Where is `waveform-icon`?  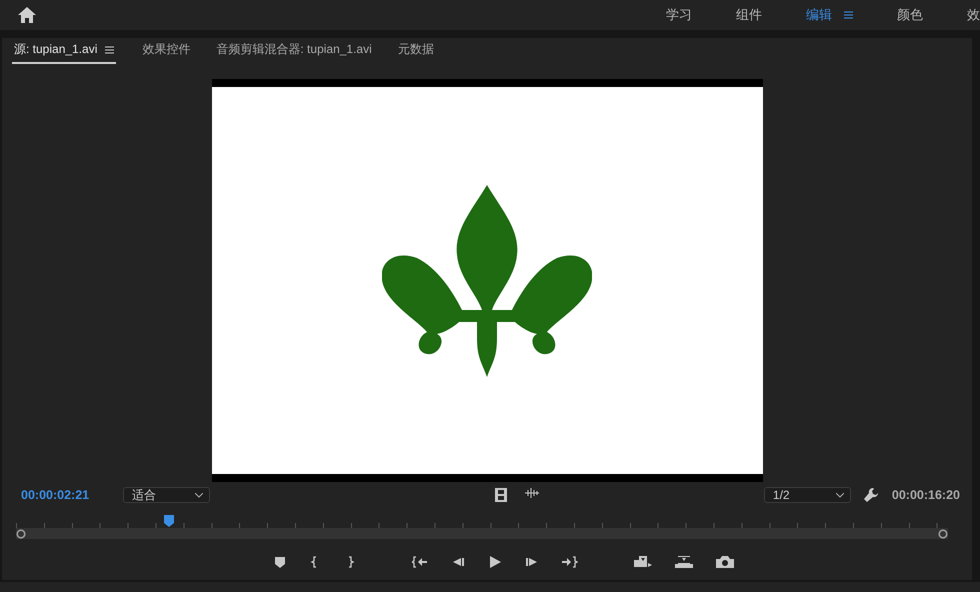
waveform-icon is located at coordinates (531, 493).